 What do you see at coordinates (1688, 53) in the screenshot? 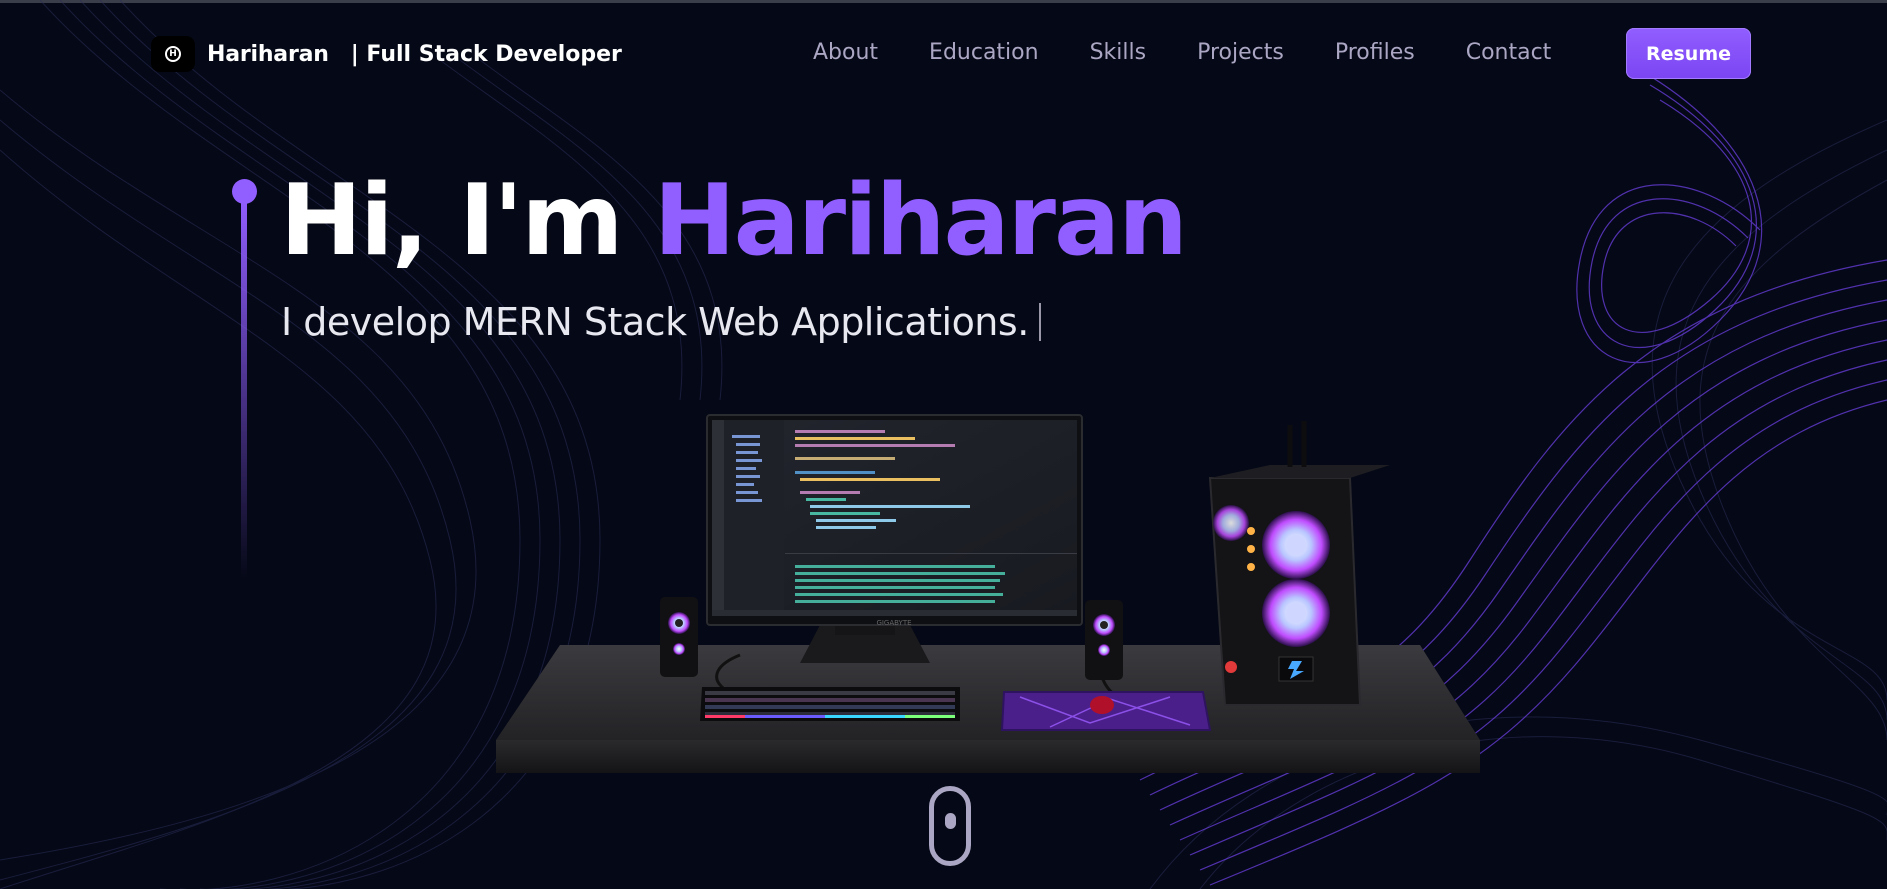
I see `resume-button: Resume` at bounding box center [1688, 53].